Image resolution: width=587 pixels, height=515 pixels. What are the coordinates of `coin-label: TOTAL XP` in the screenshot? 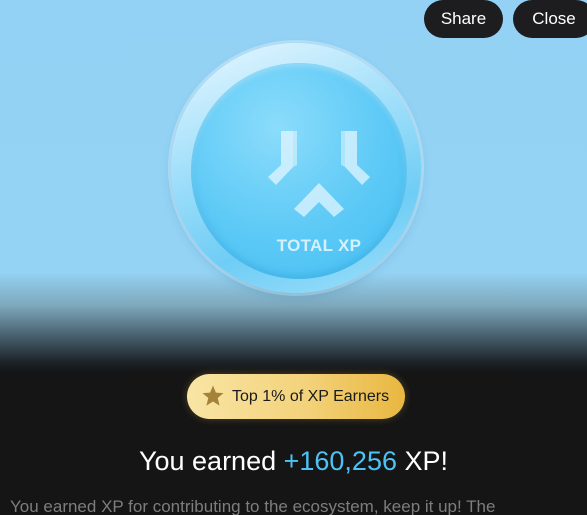 It's located at (319, 245).